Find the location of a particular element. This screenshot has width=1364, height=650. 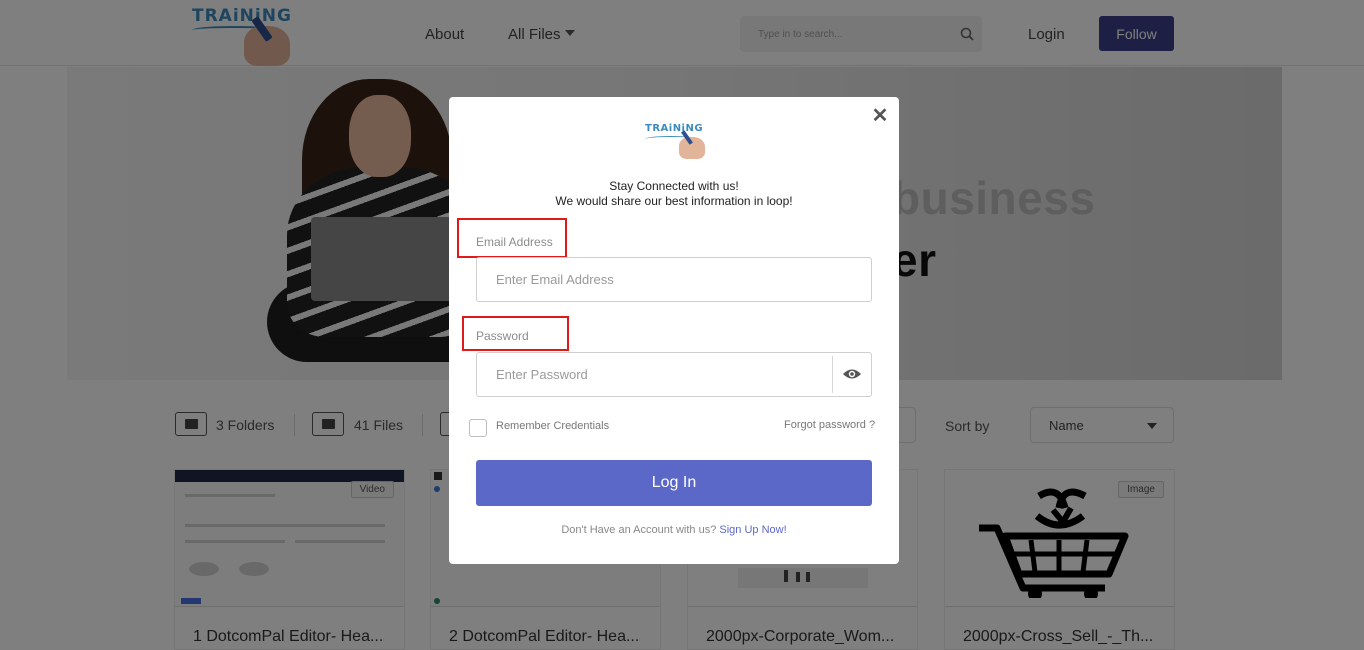

remember-checkbox is located at coordinates (478, 428).